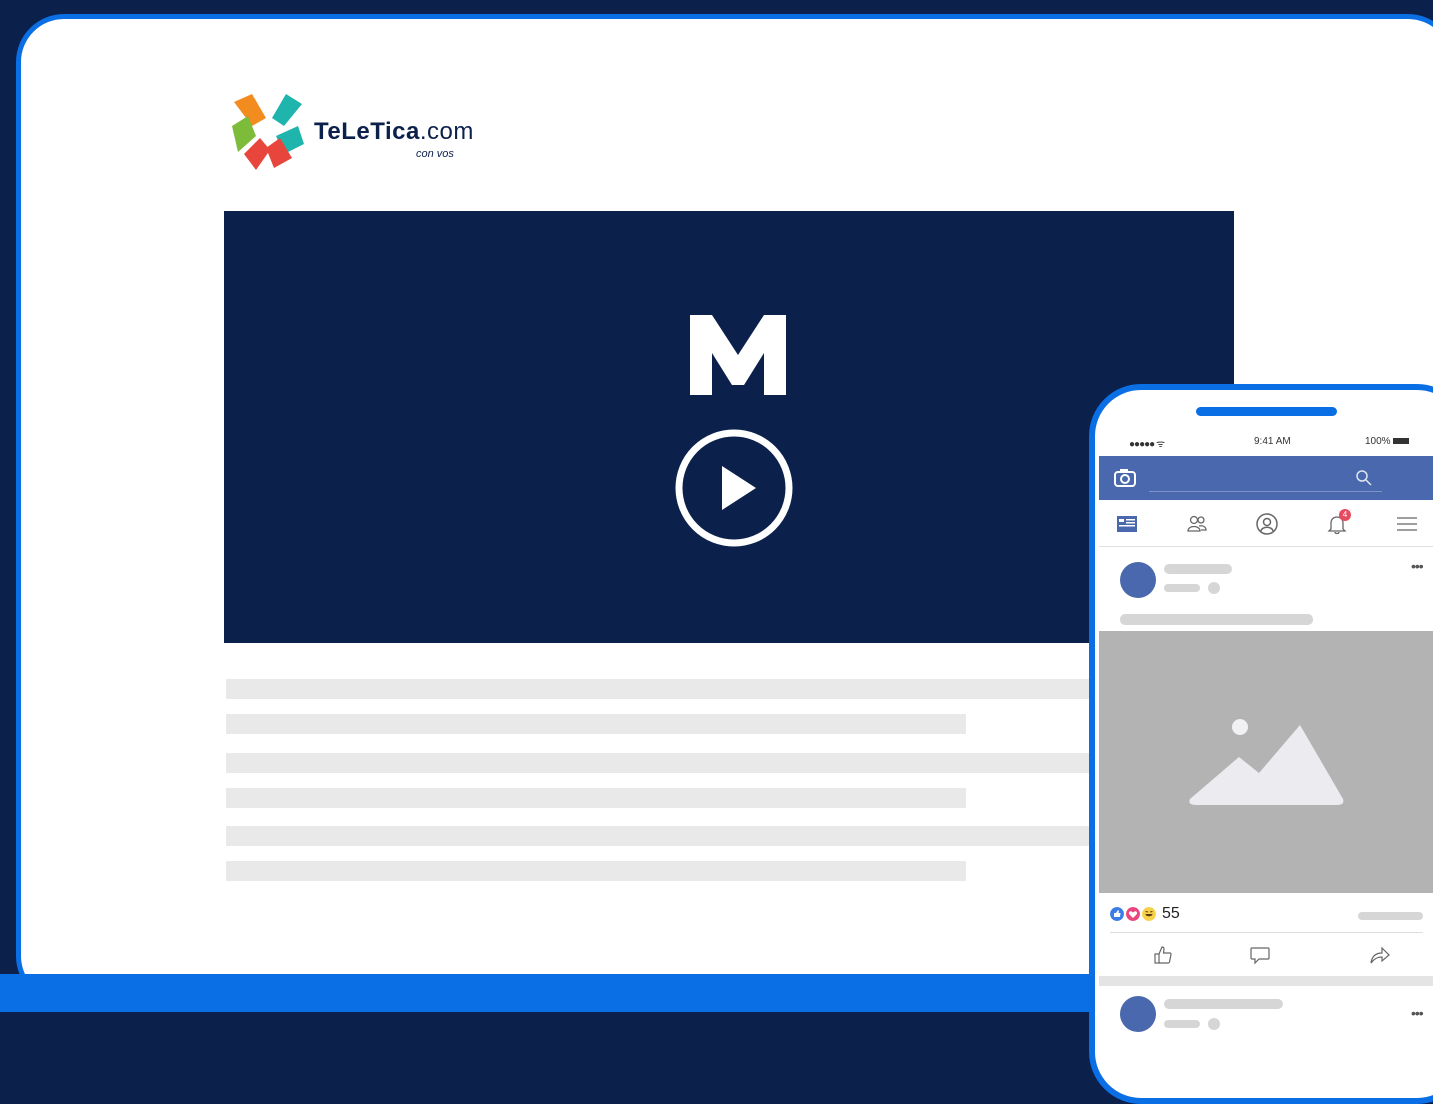 The image size is (1433, 1104). I want to click on image-placeholder-icon, so click(1266, 762).